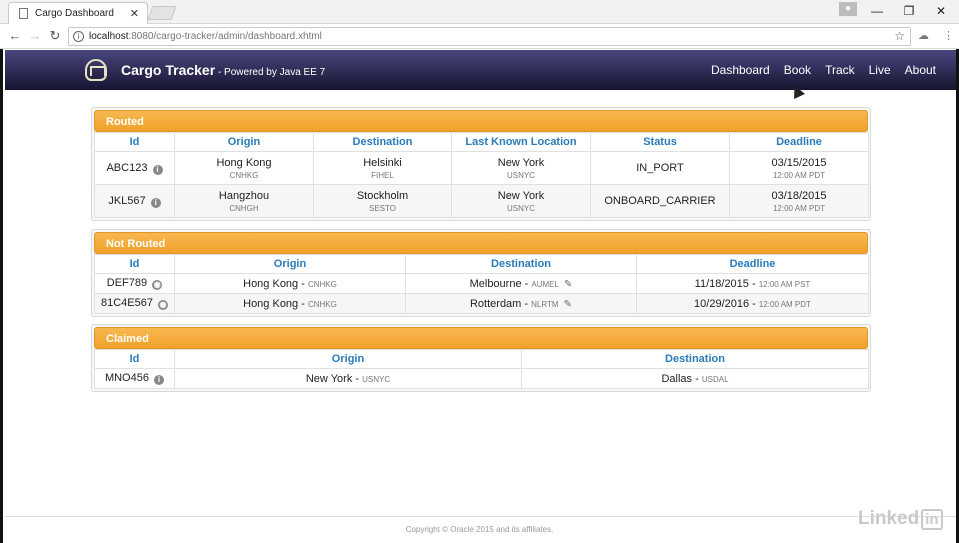 Image resolution: width=959 pixels, height=543 pixels. I want to click on close-window-icon: ✕, so click(941, 11).